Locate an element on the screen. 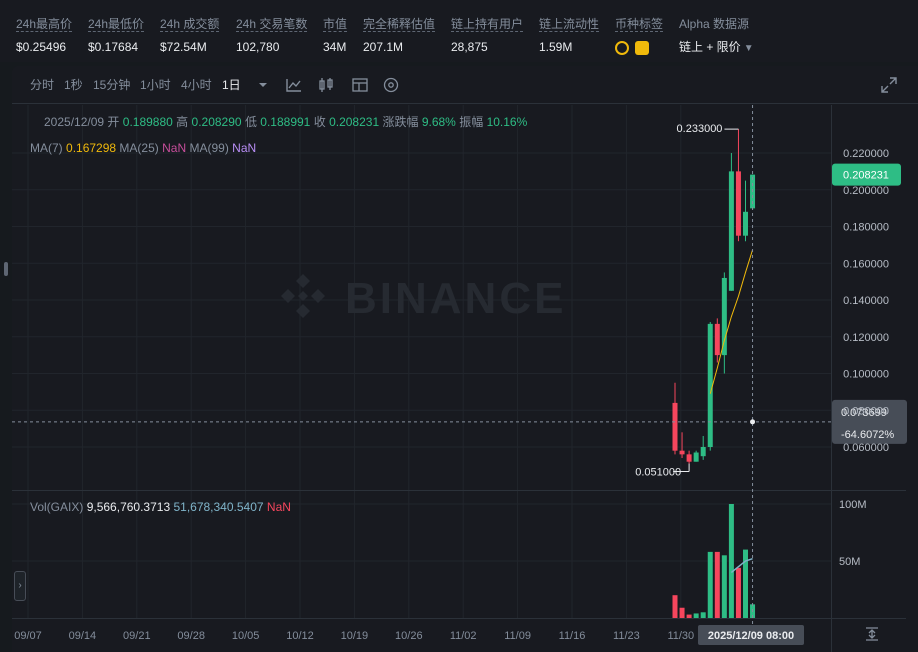 The height and width of the screenshot is (652, 918). ma7-value: 0.167298 is located at coordinates (91, 148).